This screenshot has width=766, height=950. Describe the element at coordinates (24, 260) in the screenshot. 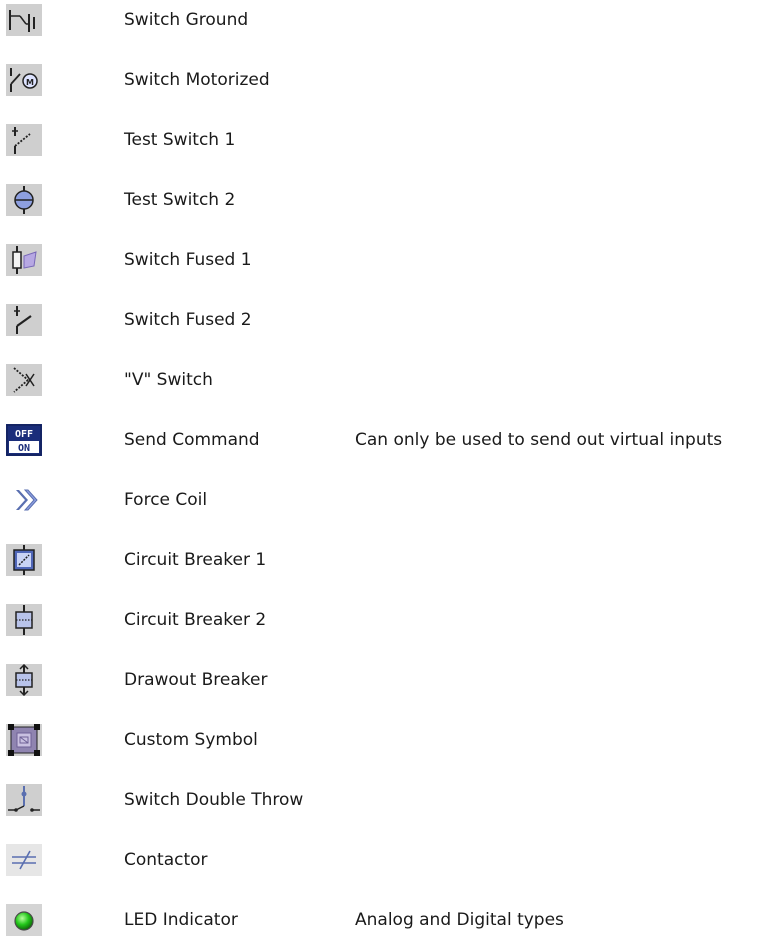

I see `switch-fused-1-icon` at that location.